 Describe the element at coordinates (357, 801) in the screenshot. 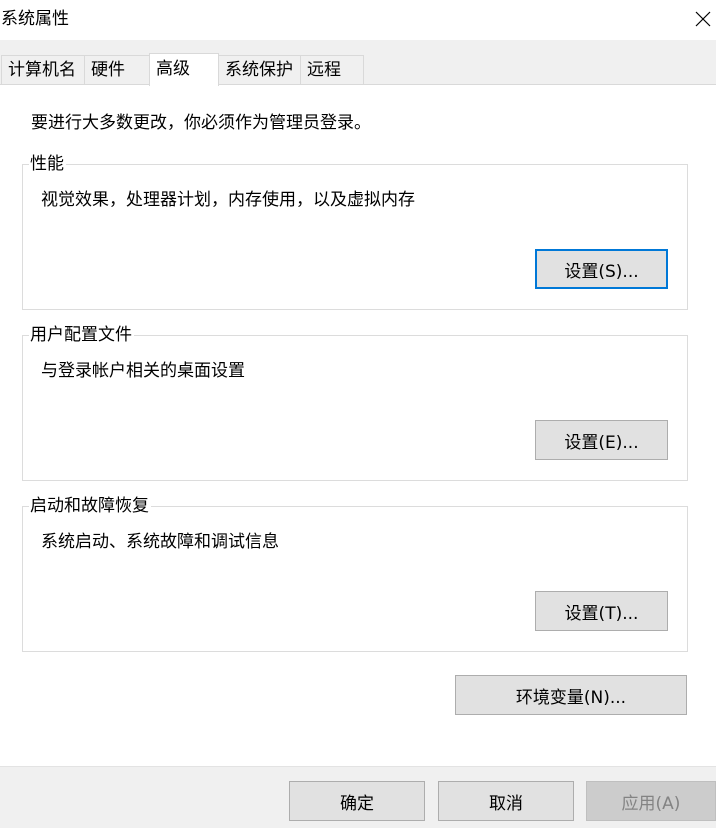

I see `ok-button: 确定` at that location.